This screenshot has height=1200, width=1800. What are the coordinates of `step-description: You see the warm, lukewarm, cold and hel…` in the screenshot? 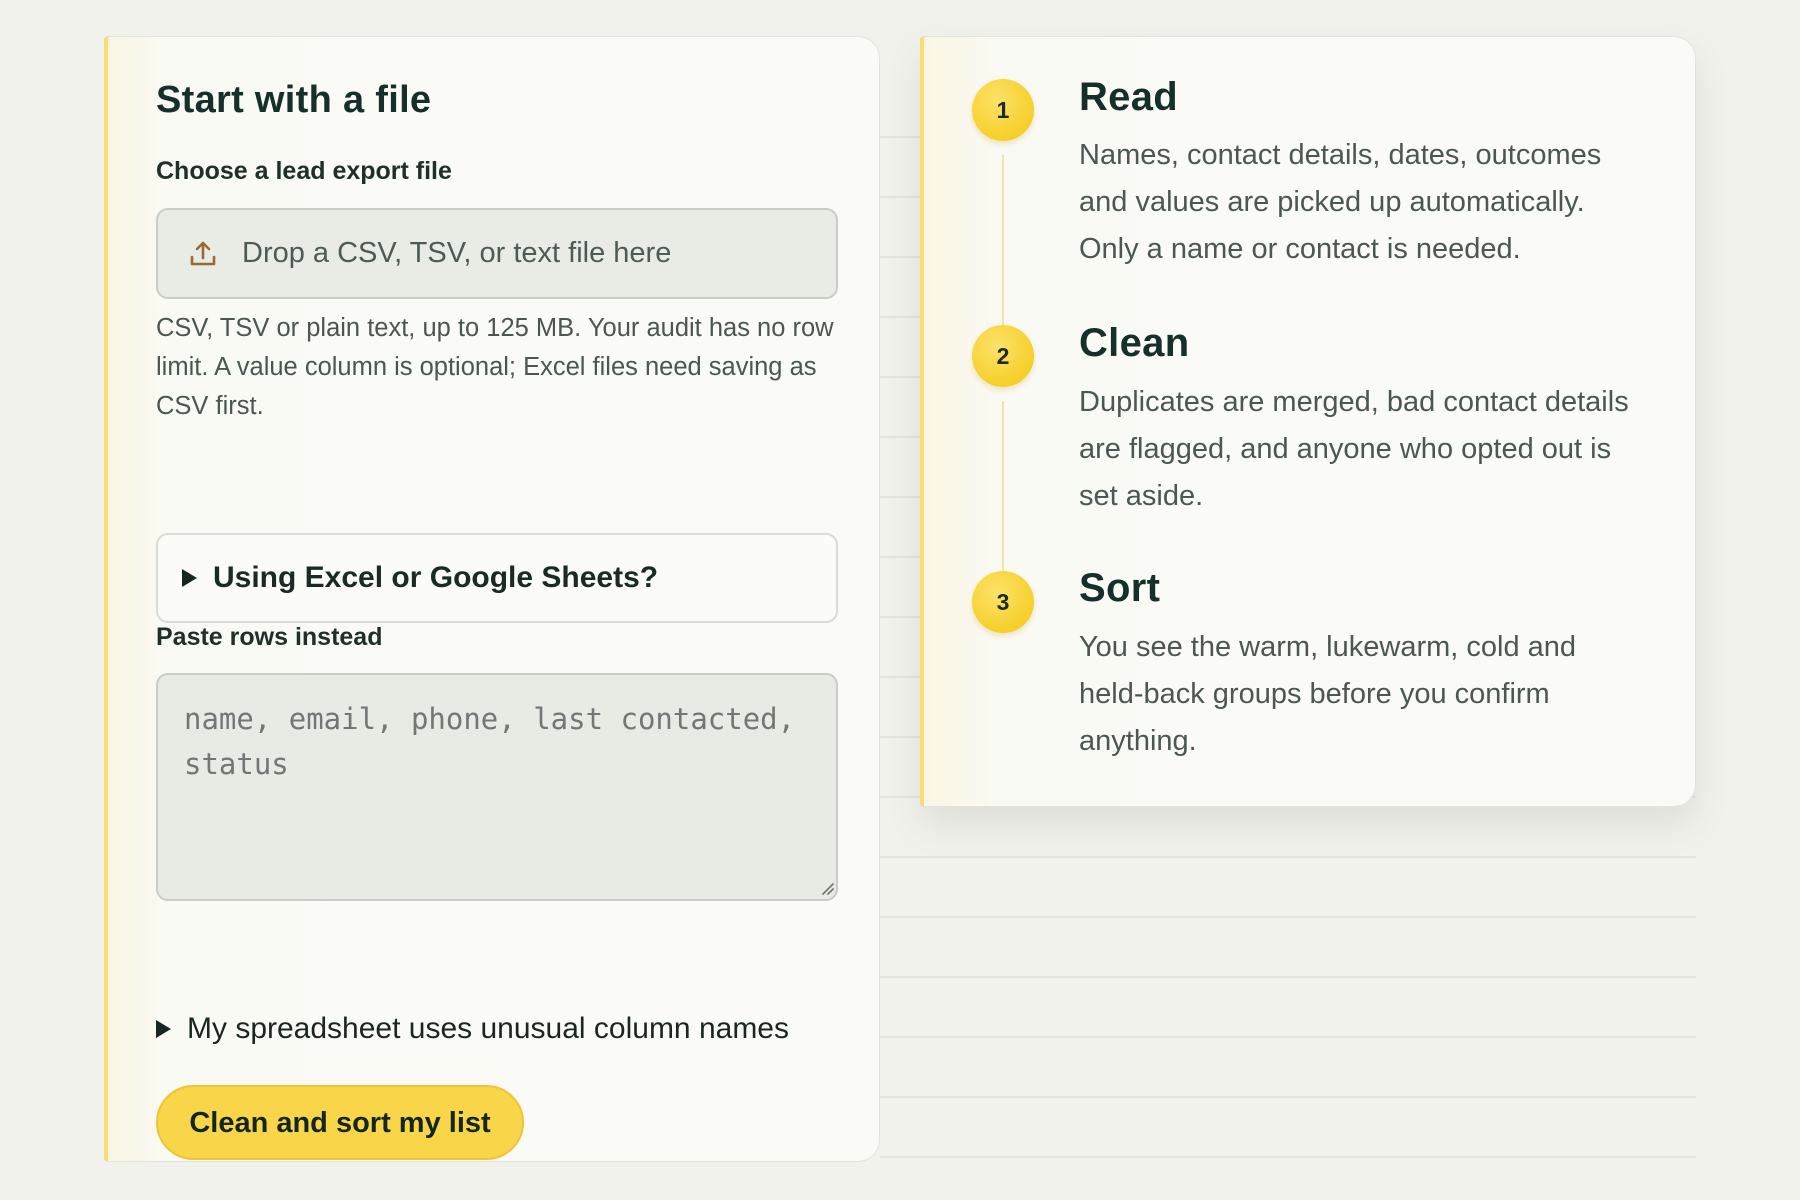 It's located at (1328, 694).